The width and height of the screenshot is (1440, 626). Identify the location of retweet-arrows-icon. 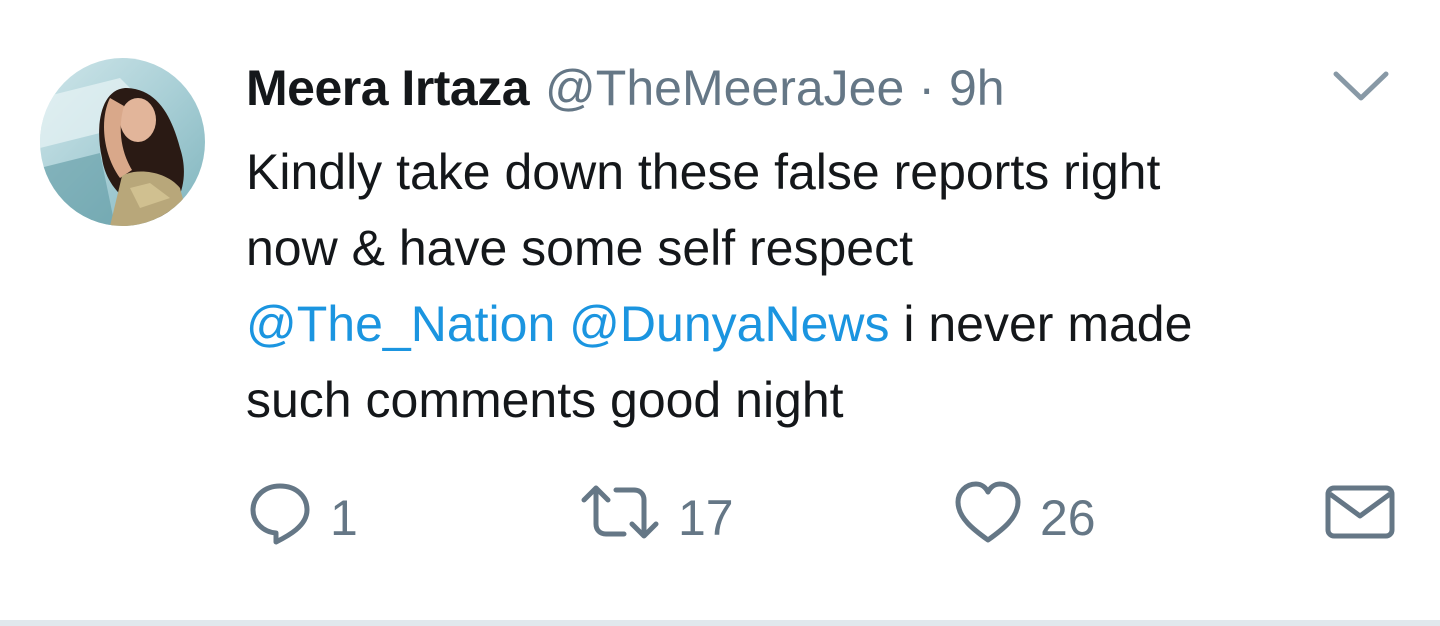
(620, 518).